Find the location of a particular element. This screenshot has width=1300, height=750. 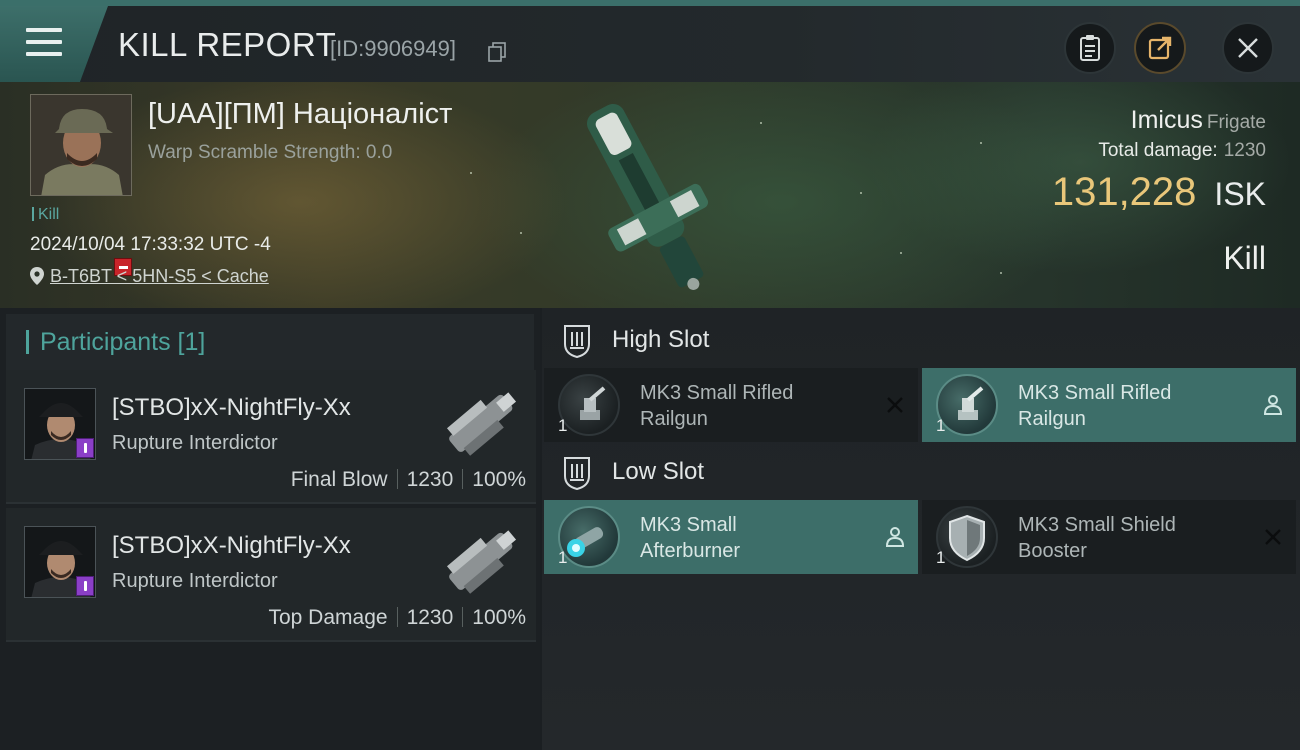

high-slot-icon is located at coordinates (577, 341).